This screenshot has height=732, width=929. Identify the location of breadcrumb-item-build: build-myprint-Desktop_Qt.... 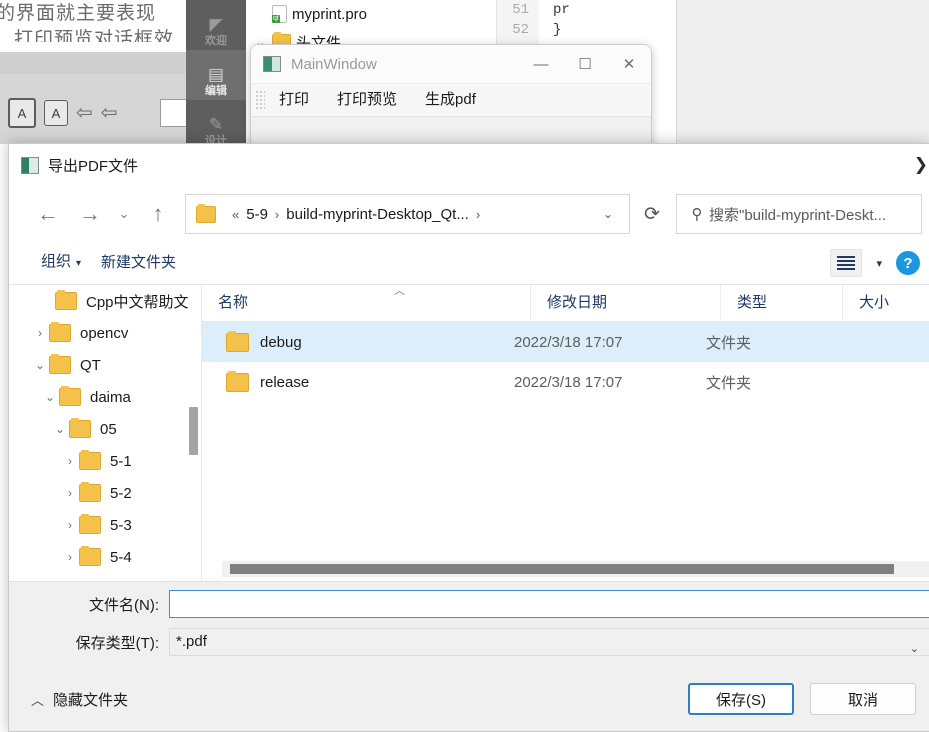
(377, 214).